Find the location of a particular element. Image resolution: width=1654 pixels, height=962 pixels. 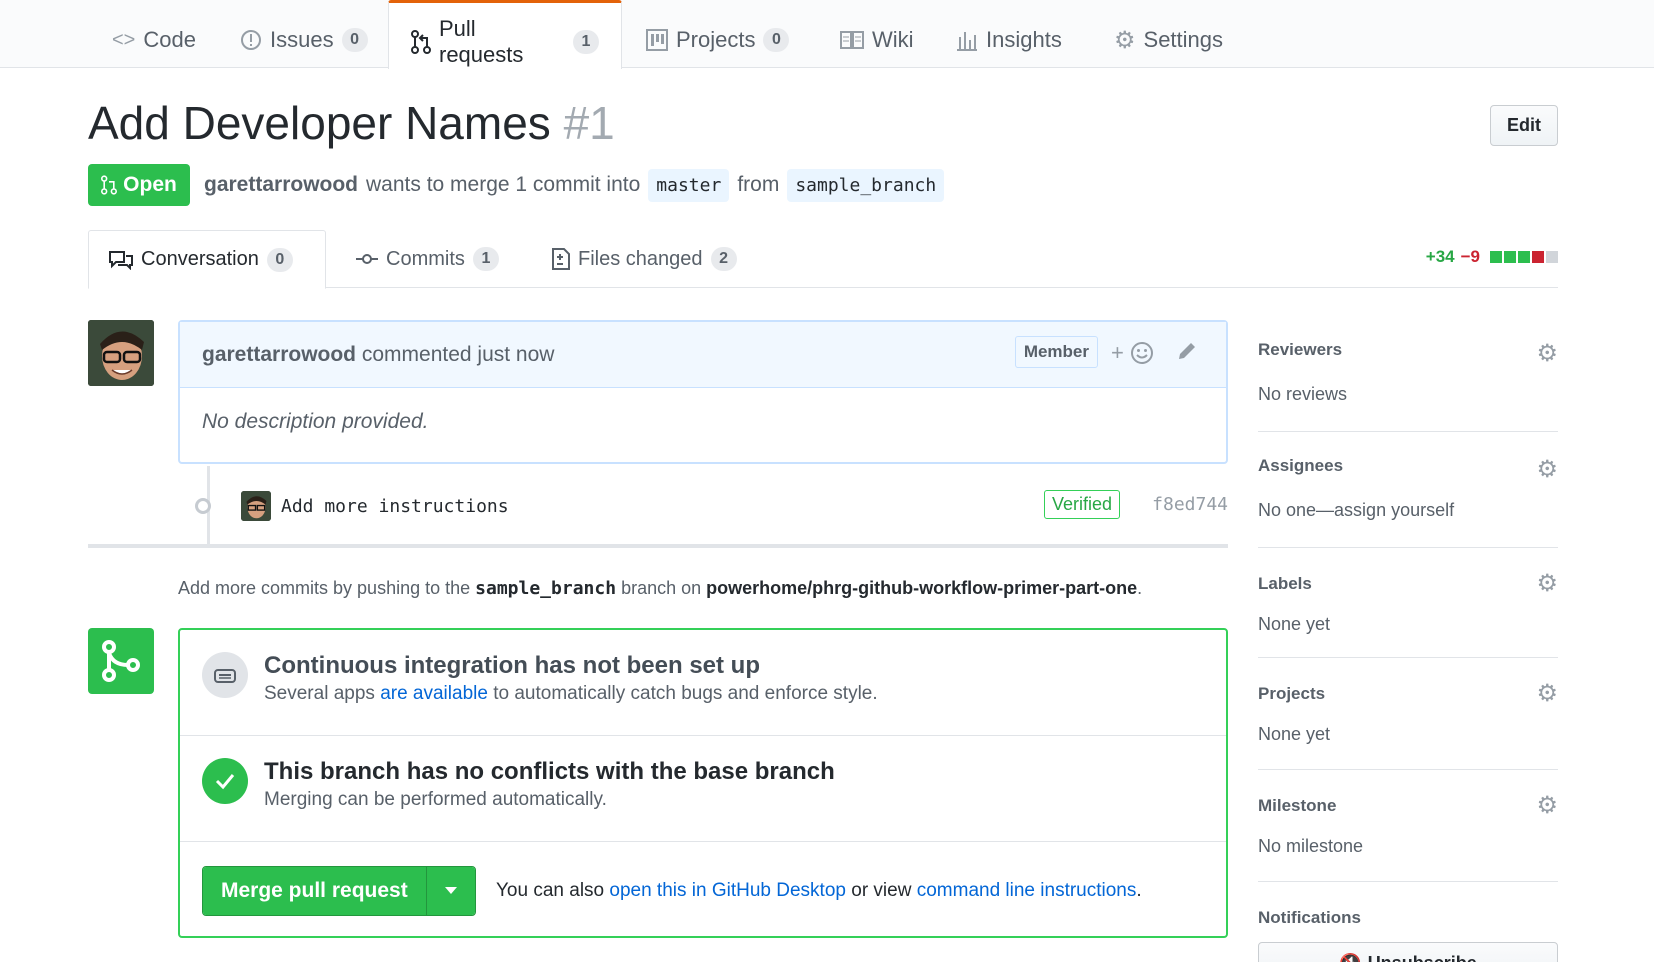

check-icon is located at coordinates (225, 781).